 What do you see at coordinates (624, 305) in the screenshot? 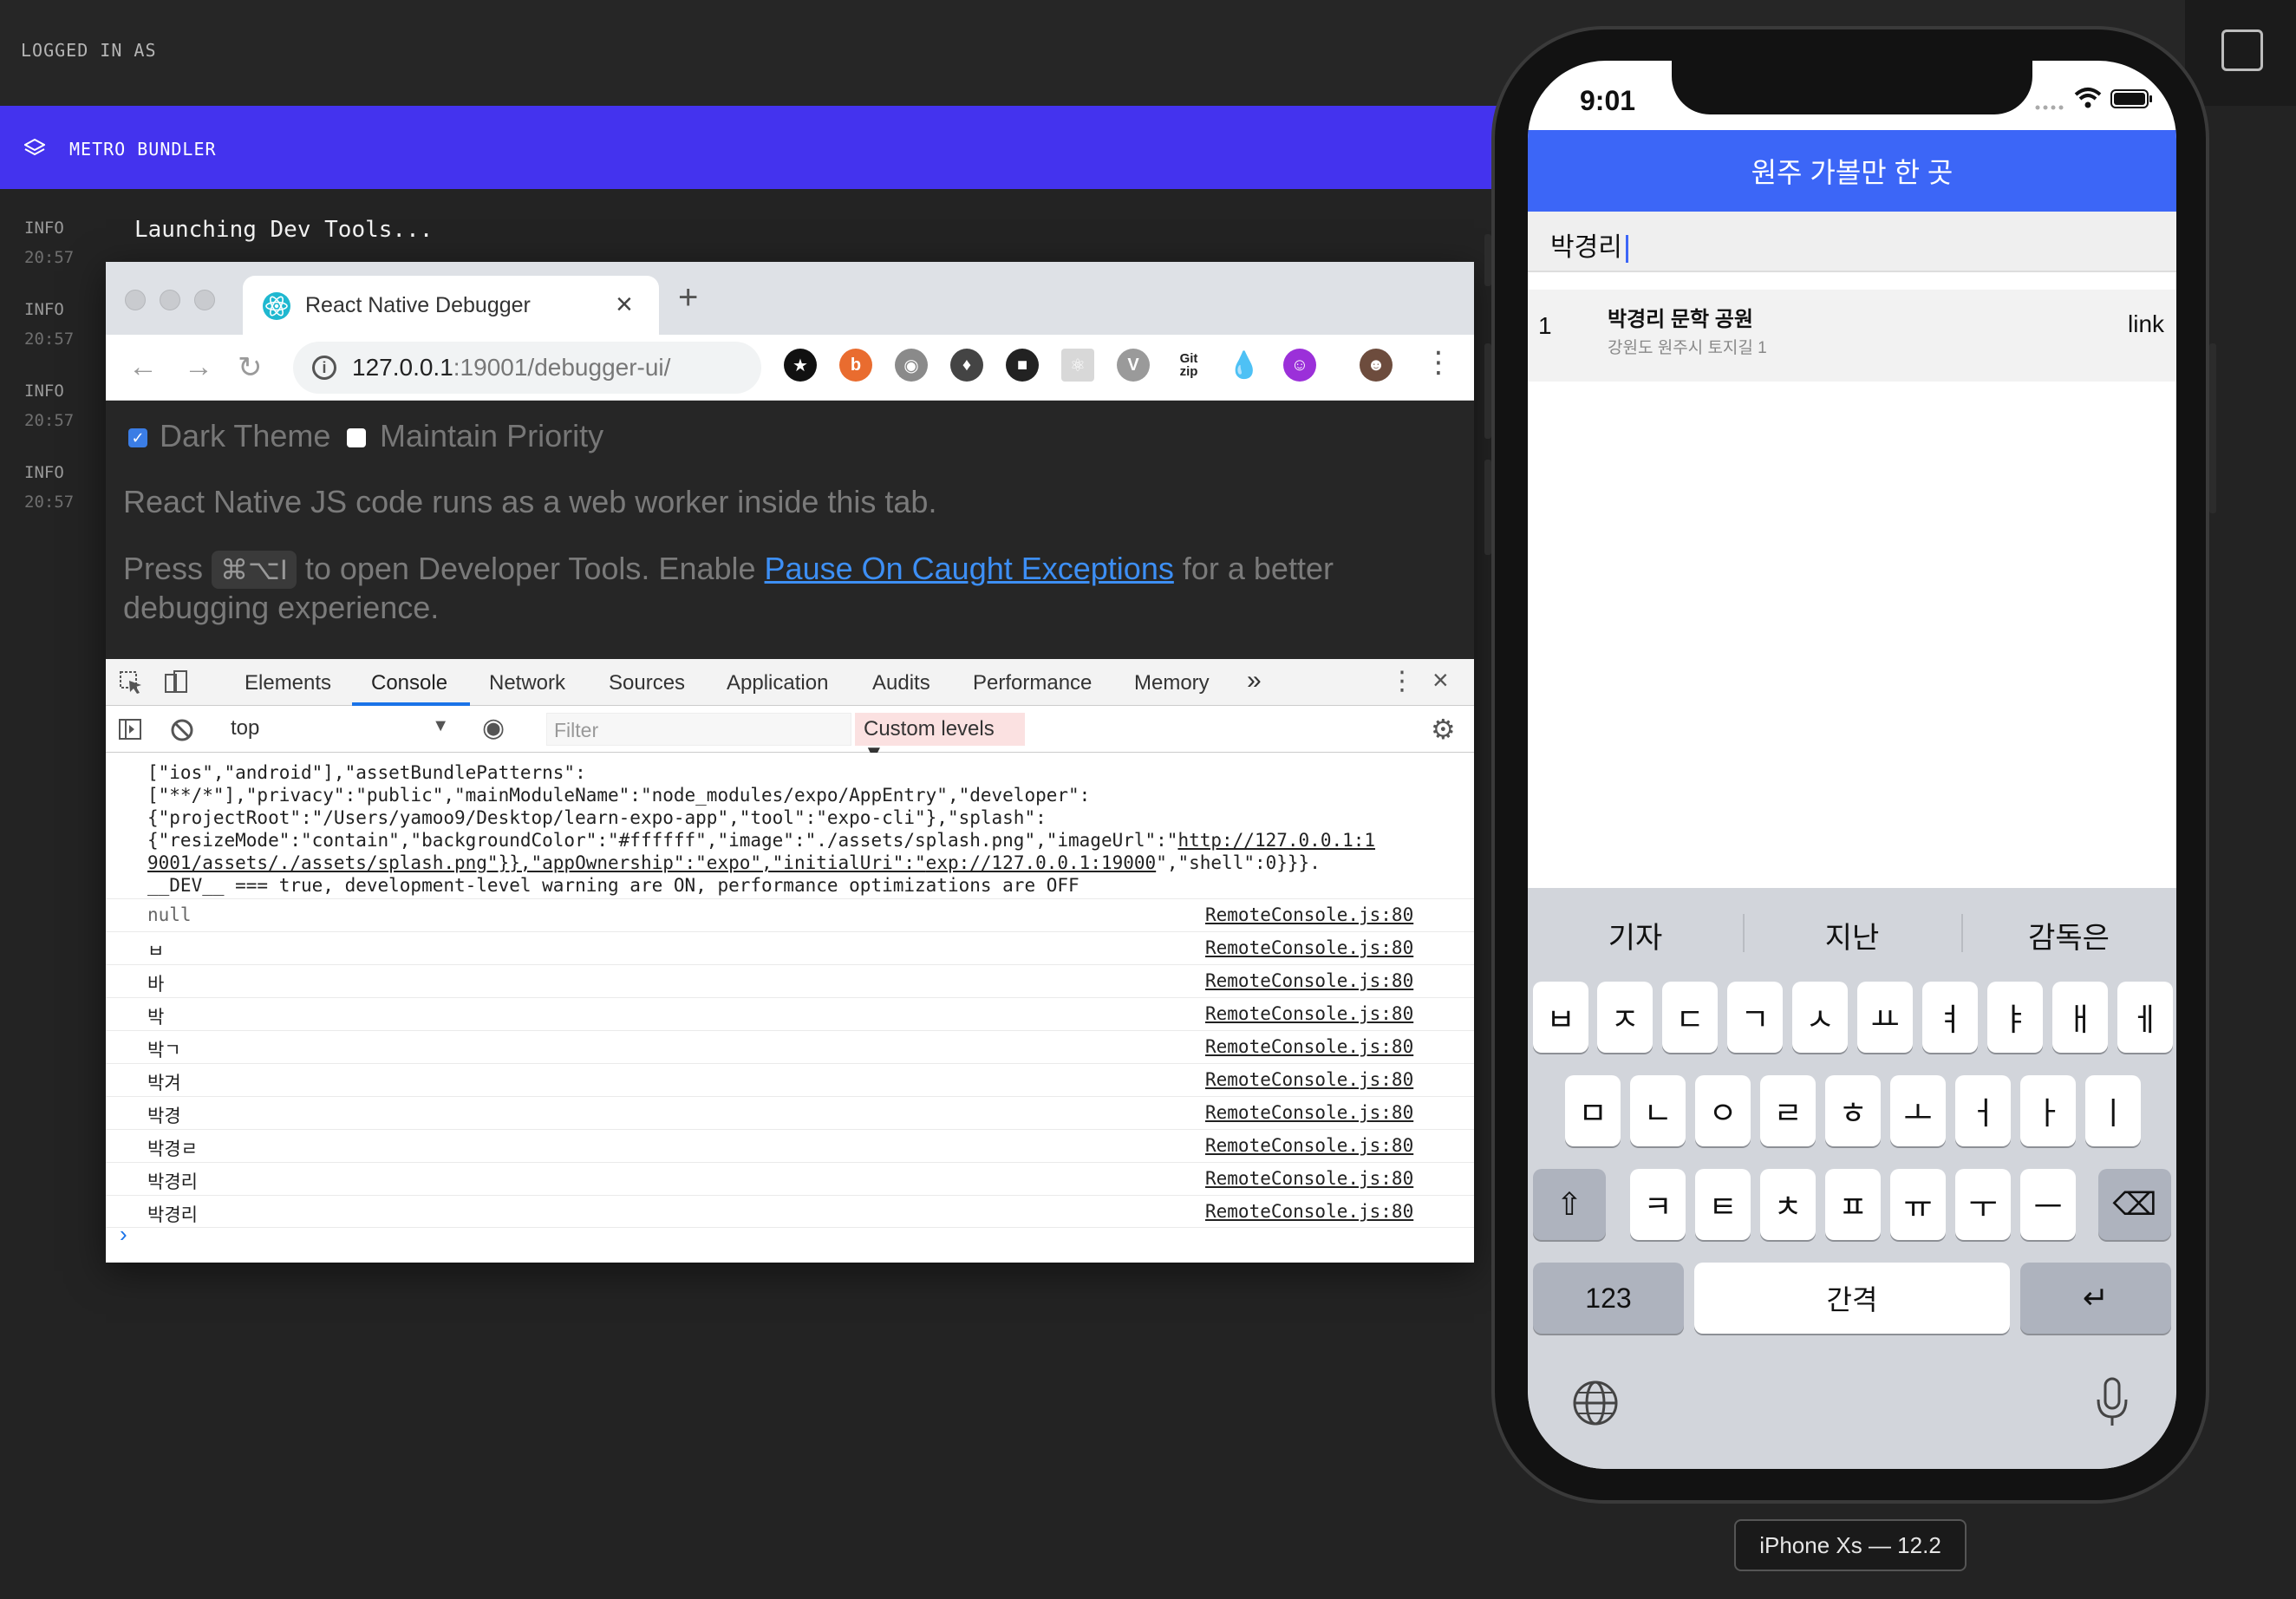
I see `close-tab-icon: ×` at bounding box center [624, 305].